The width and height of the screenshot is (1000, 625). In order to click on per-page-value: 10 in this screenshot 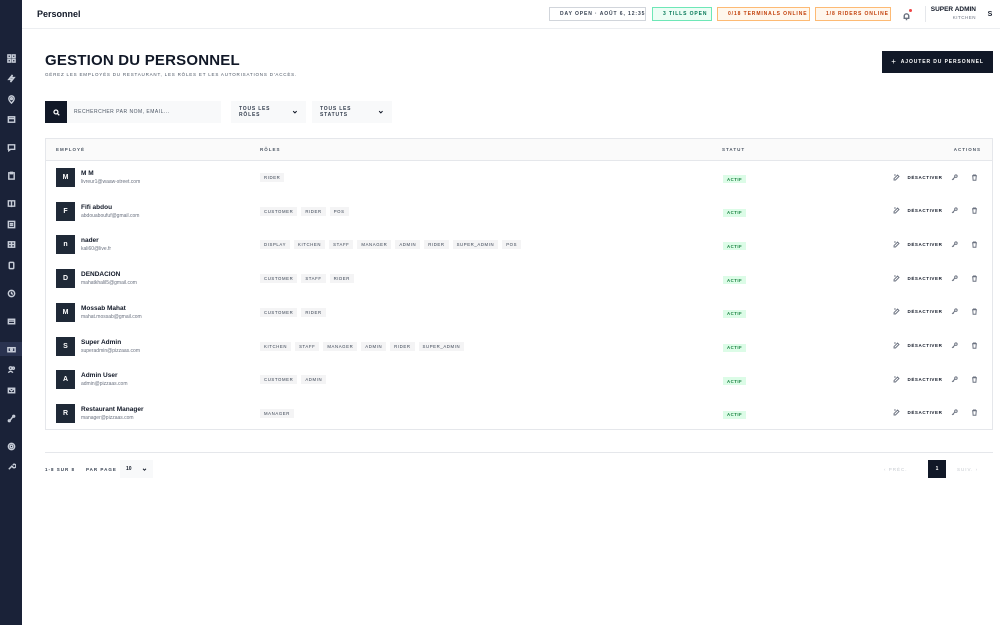, I will do `click(129, 469)`.